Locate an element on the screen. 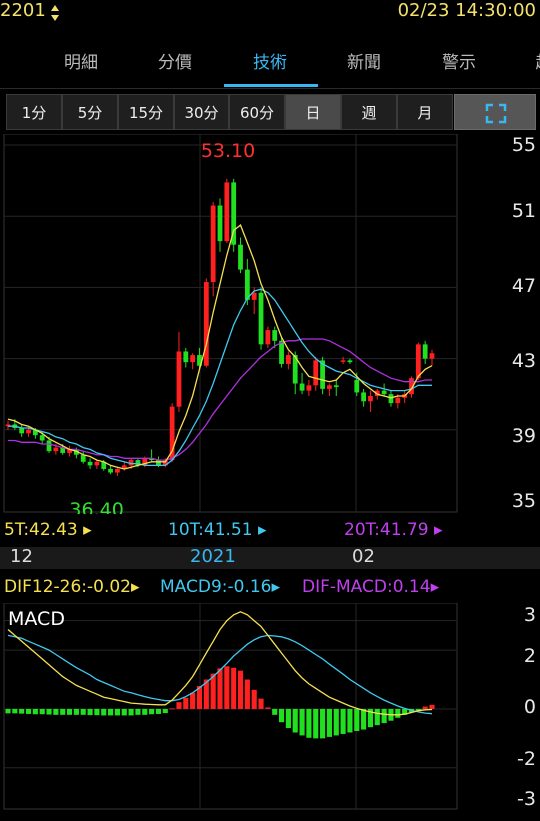 The width and height of the screenshot is (540, 821). date-label: 02 is located at coordinates (363, 556).